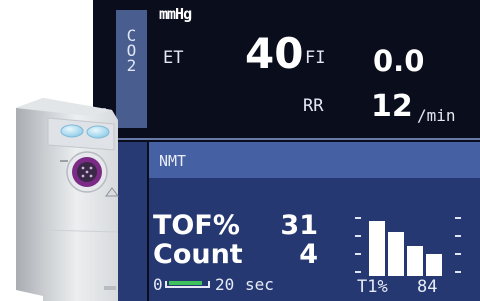  I want to click on timer-progress-bar, so click(187, 284).